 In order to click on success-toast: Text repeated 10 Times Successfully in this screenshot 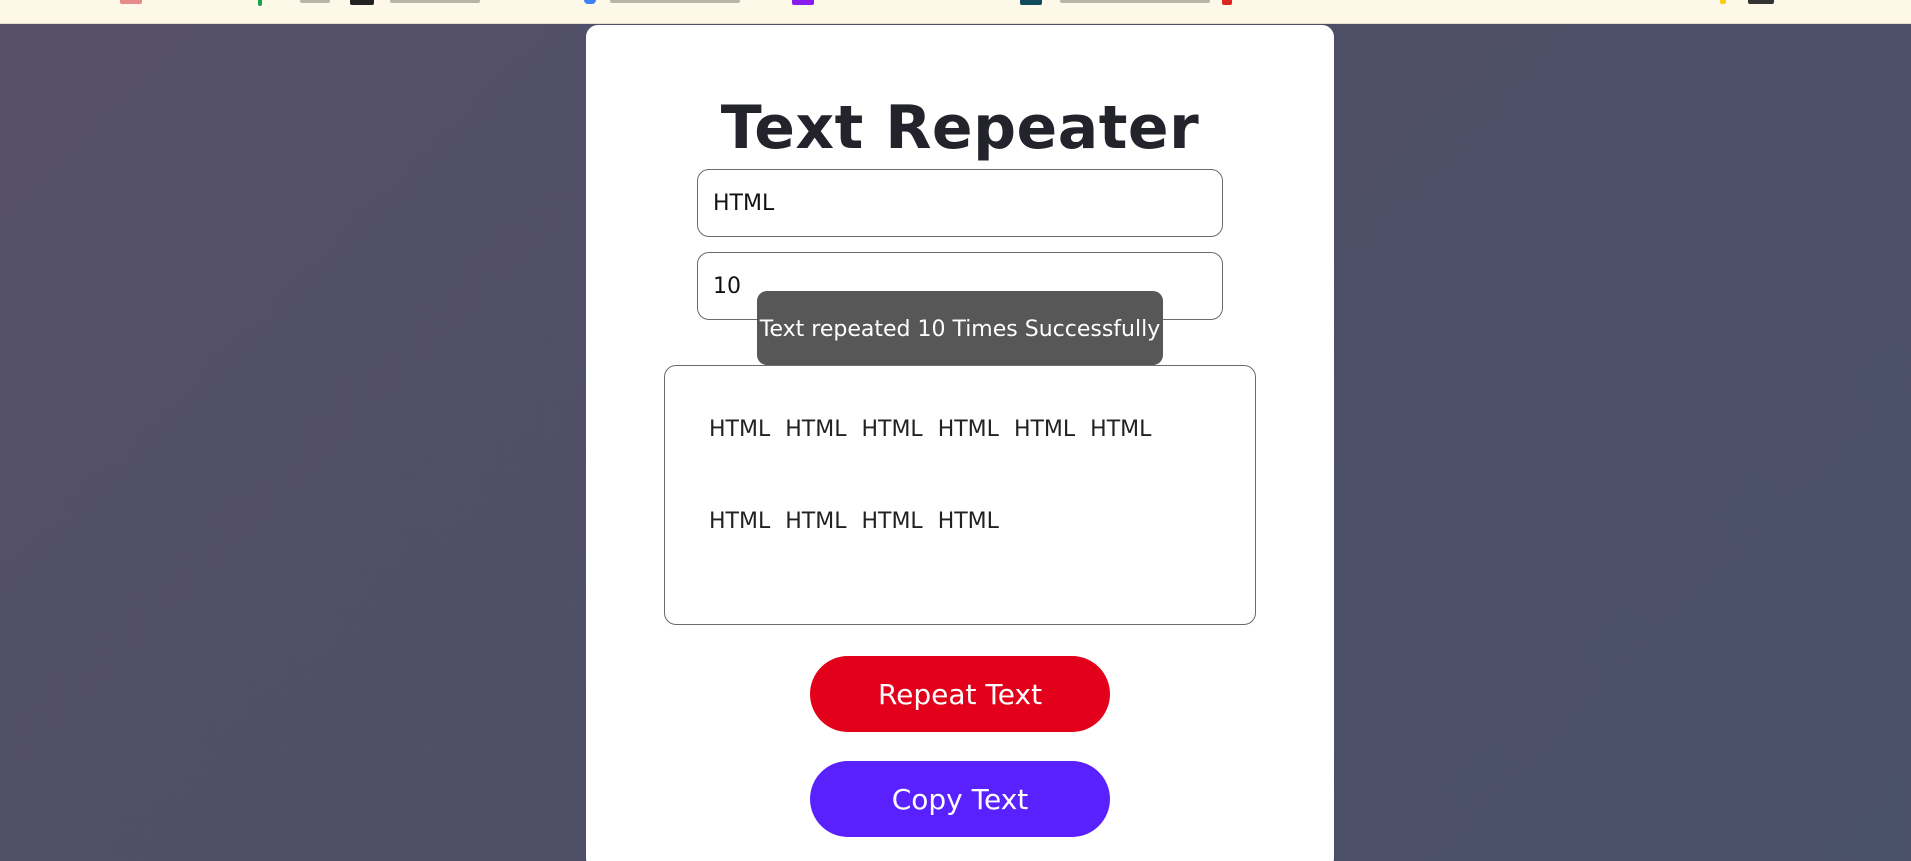, I will do `click(960, 328)`.